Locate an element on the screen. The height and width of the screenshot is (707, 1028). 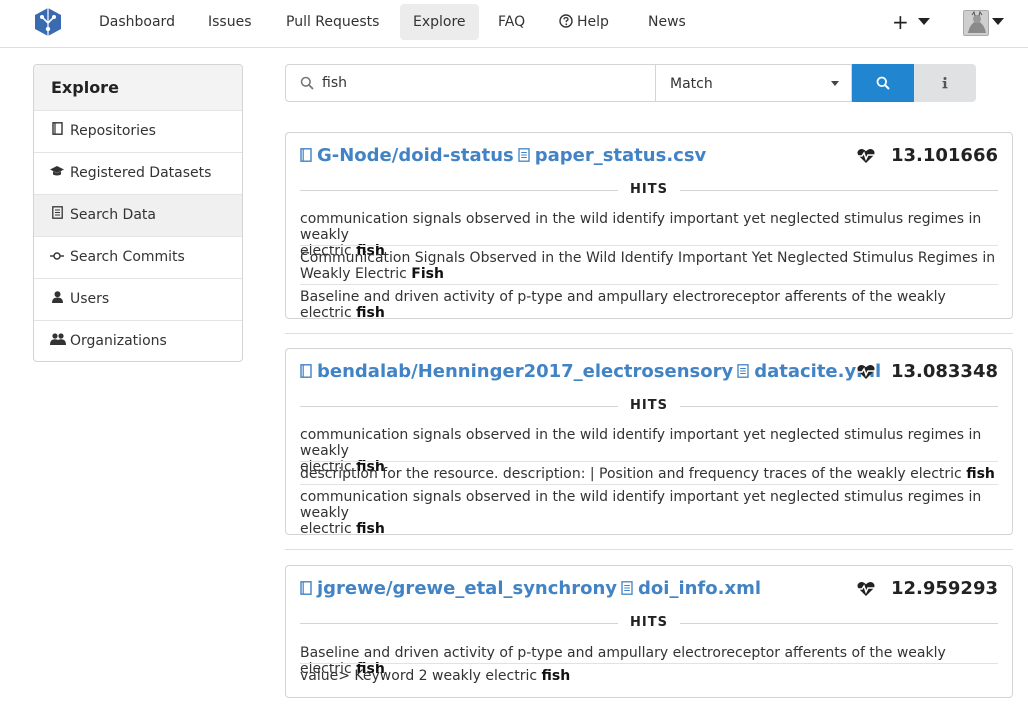
nav-news: News is located at coordinates (667, 22).